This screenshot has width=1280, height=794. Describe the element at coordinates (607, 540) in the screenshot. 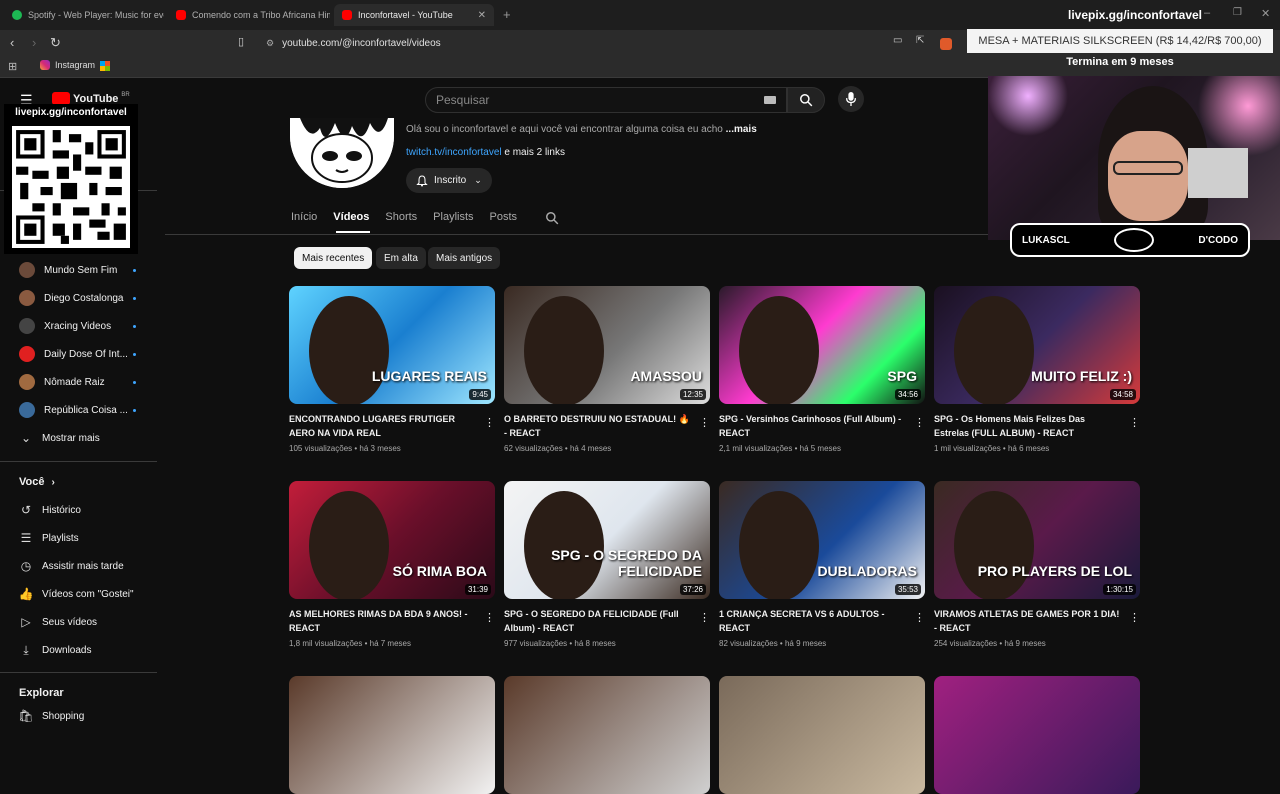

I see `video-thumbnail: SPG - O SEGREDO DA FELICIDADE 37:26` at that location.